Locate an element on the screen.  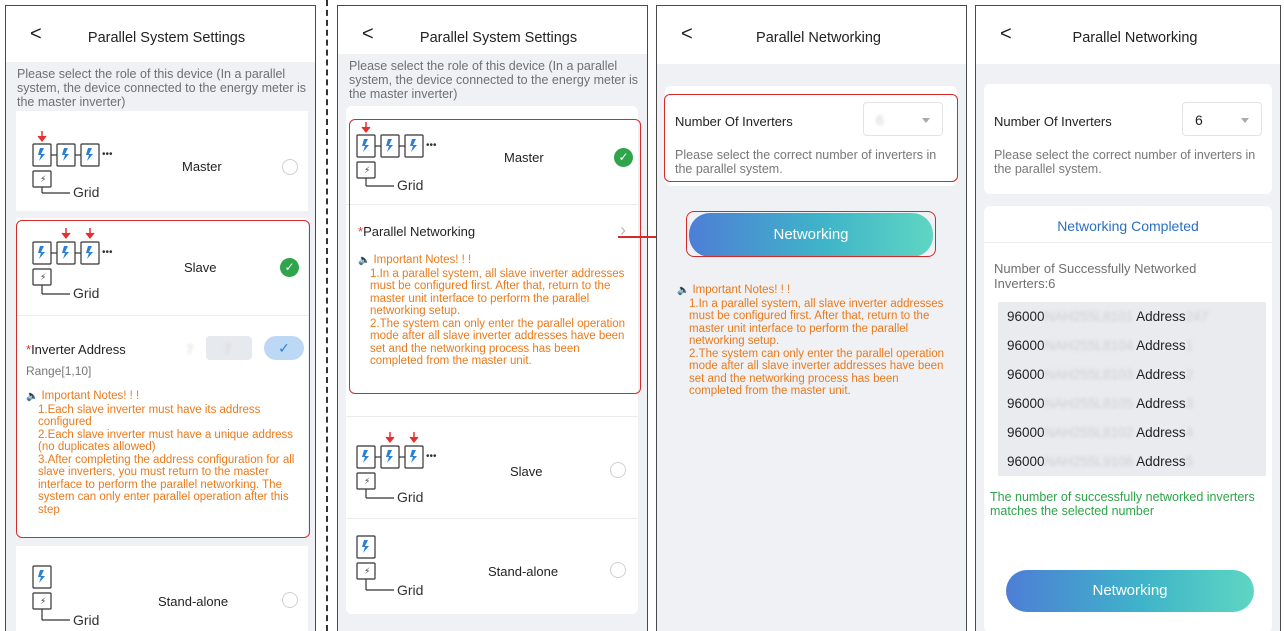
dashed-divider is located at coordinates (327, 315).